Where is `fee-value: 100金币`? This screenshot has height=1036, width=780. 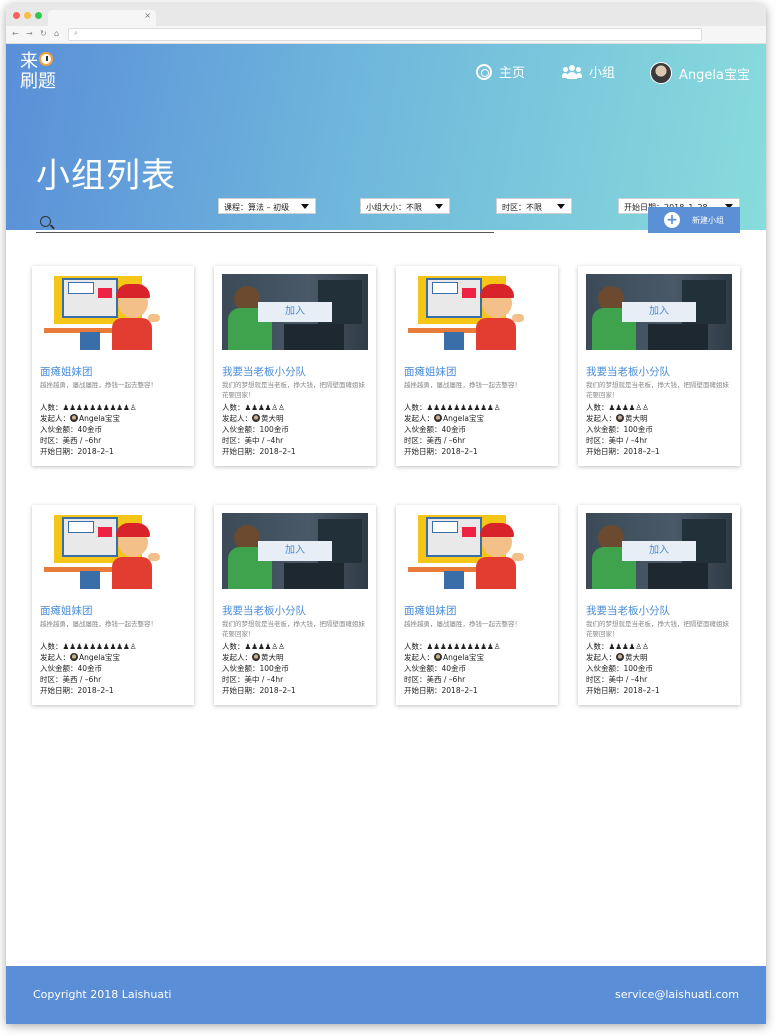 fee-value: 100金币 is located at coordinates (274, 668).